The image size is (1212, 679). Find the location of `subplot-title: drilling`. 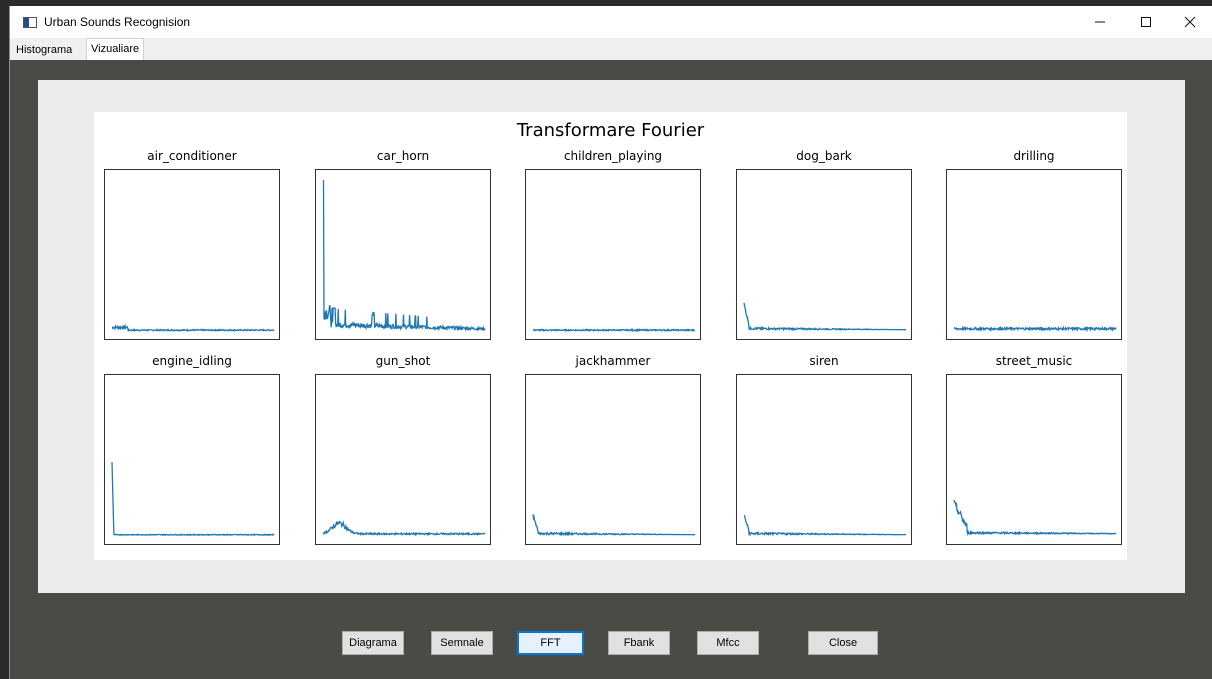

subplot-title: drilling is located at coordinates (1034, 156).